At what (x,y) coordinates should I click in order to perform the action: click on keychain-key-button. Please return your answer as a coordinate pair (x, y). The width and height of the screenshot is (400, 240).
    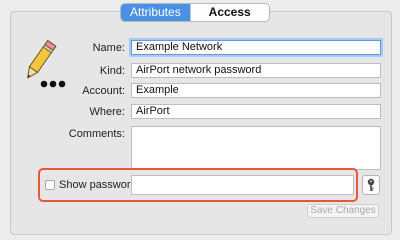
    Looking at the image, I should click on (371, 185).